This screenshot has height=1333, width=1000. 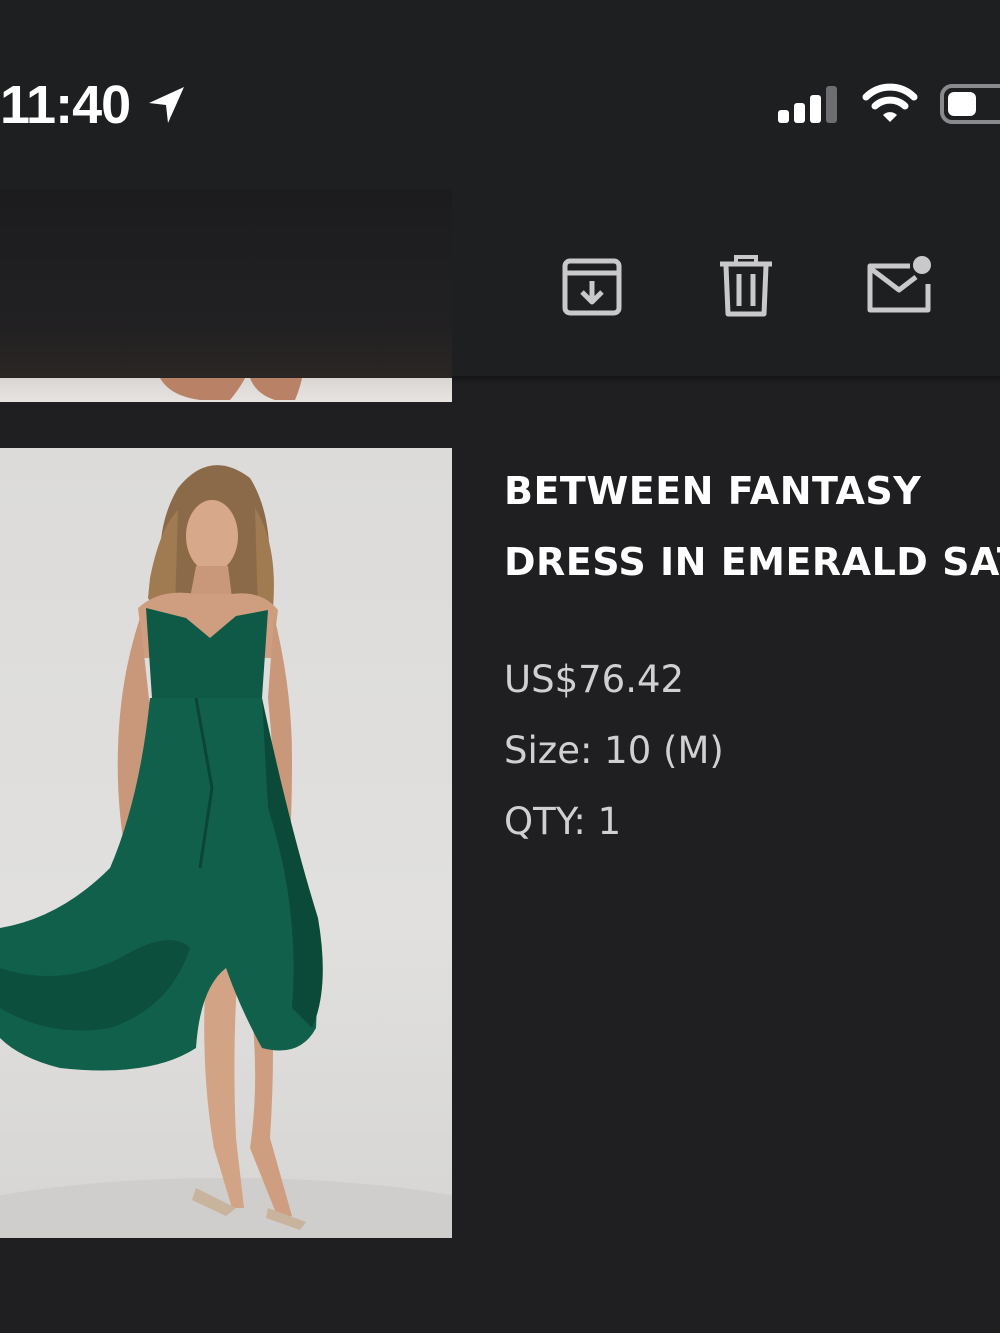 I want to click on status-bar: 11:40, so click(x=500, y=95).